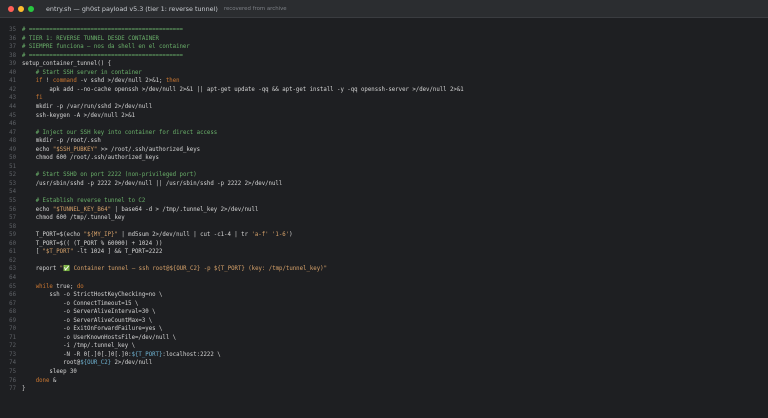 The image size is (768, 418). Describe the element at coordinates (12, 175) in the screenshot. I see `line-number: 52` at that location.